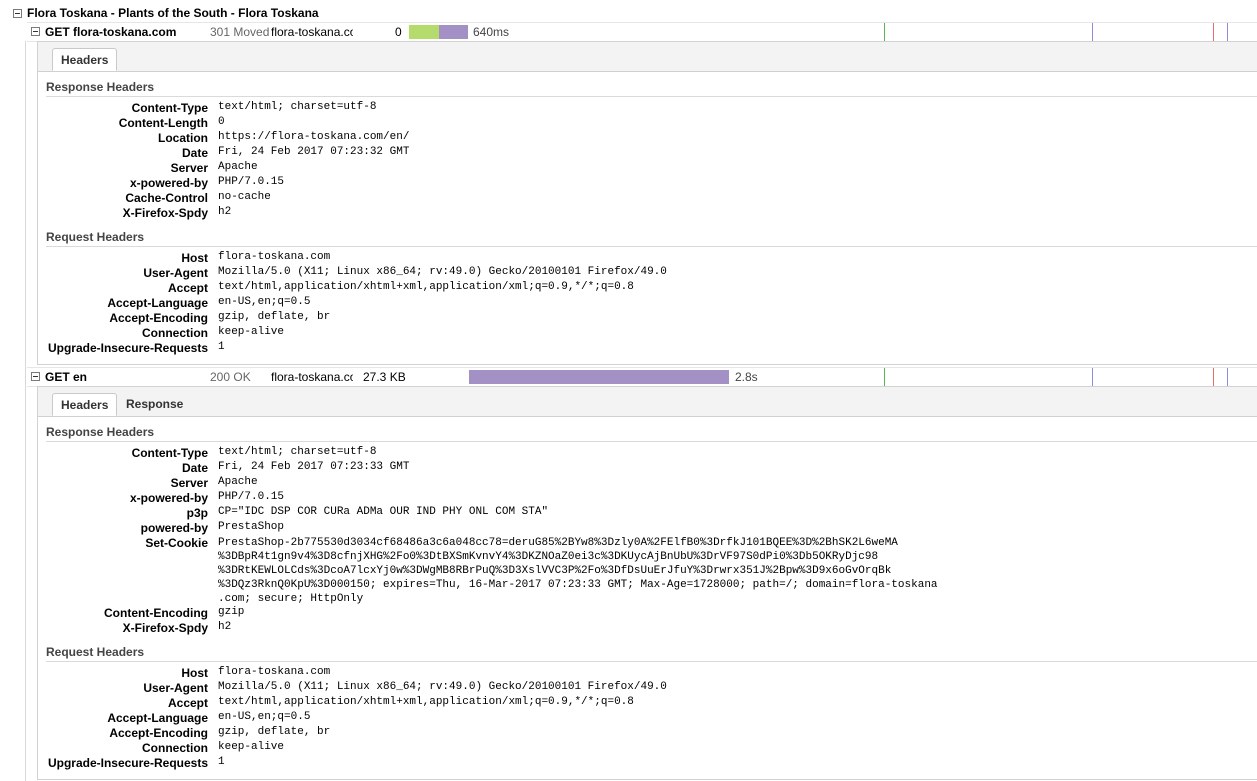  What do you see at coordinates (647, 57) in the screenshot?
I see `details-tabbar: Headers` at bounding box center [647, 57].